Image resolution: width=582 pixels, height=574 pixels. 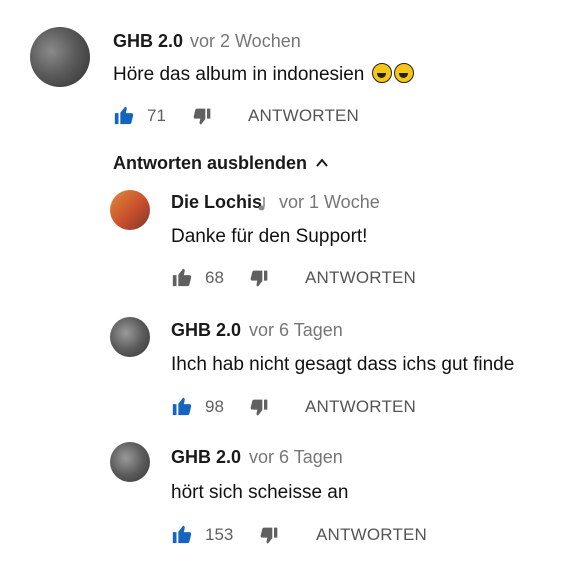 What do you see at coordinates (210, 163) in the screenshot?
I see `hide-replies-label: Antworten ausblenden` at bounding box center [210, 163].